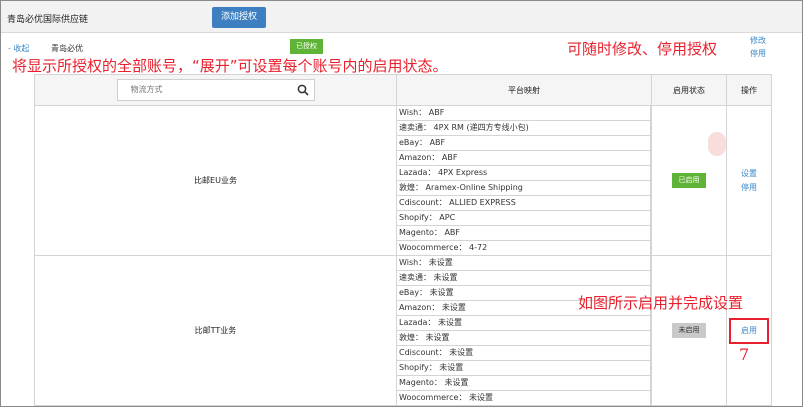  What do you see at coordinates (524, 278) in the screenshot?
I see `mapping-item: 速卖通： 未设置` at bounding box center [524, 278].